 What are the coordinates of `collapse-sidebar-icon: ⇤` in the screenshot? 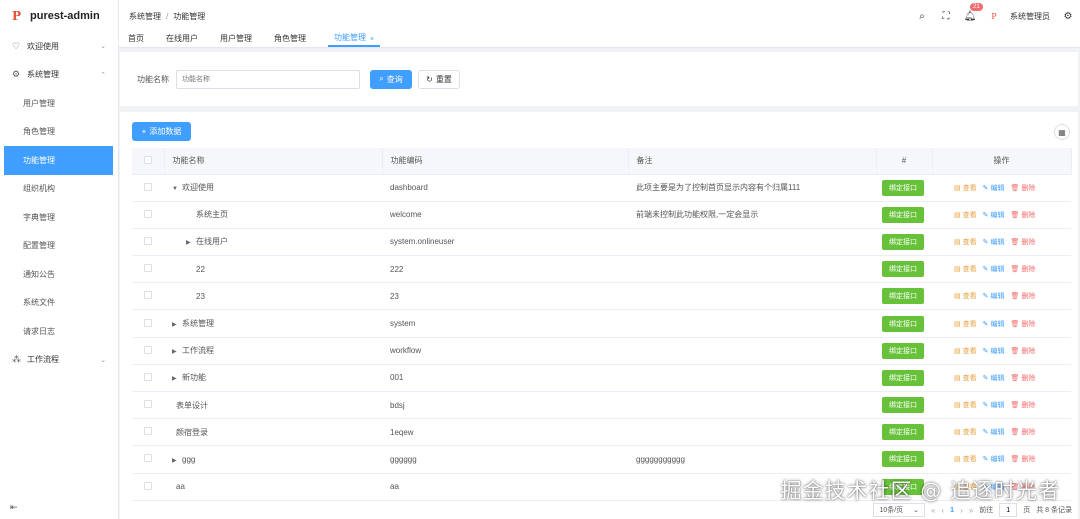 It's located at (14, 507).